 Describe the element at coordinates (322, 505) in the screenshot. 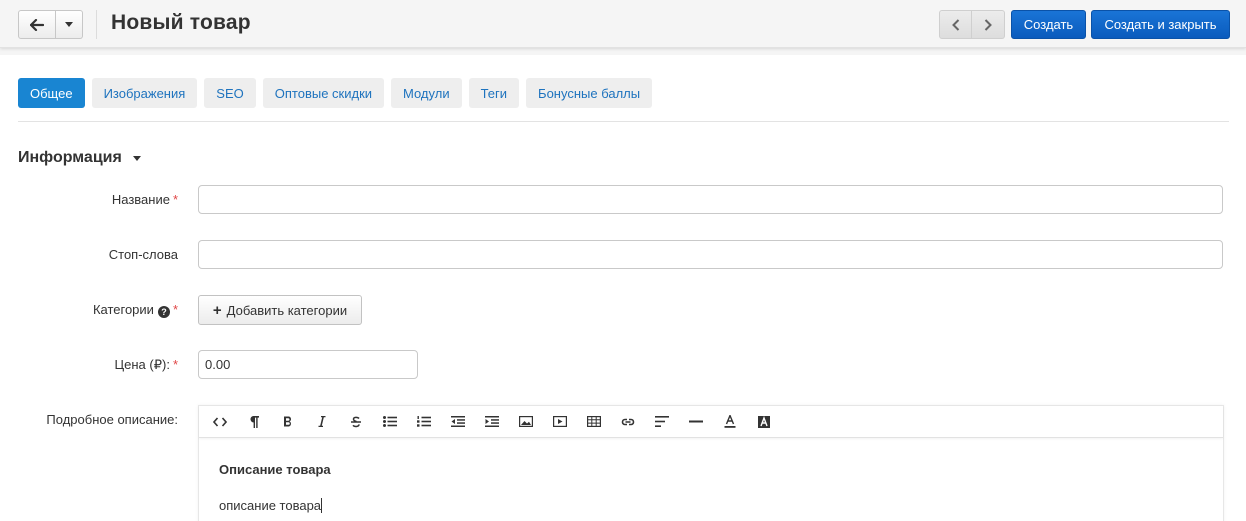

I see `text-cursor` at that location.